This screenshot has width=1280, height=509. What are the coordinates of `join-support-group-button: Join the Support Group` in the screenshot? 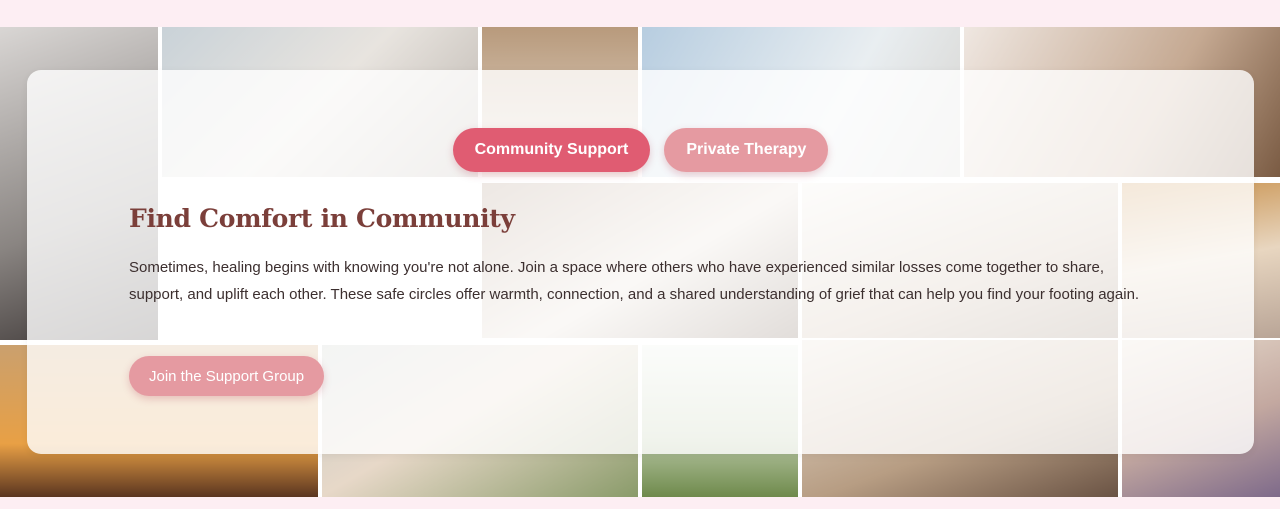 It's located at (227, 376).